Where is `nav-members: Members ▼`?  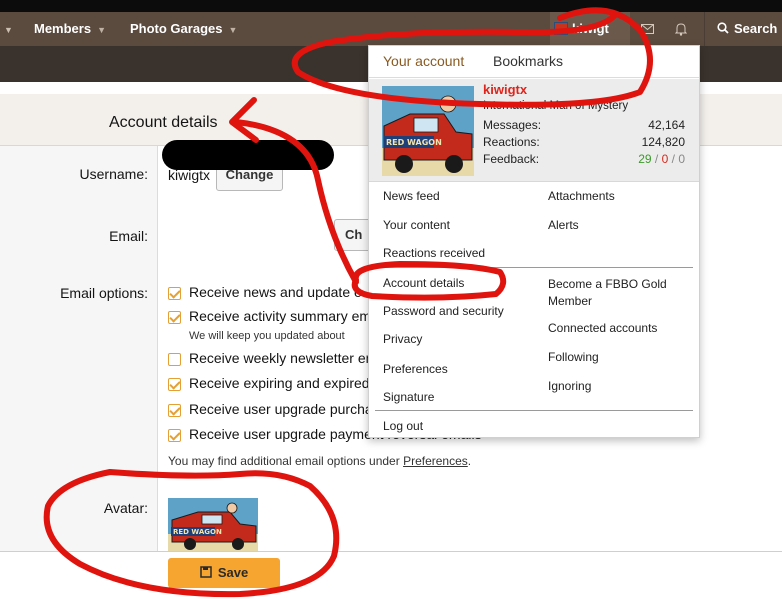
nav-members: Members ▼ is located at coordinates (70, 29).